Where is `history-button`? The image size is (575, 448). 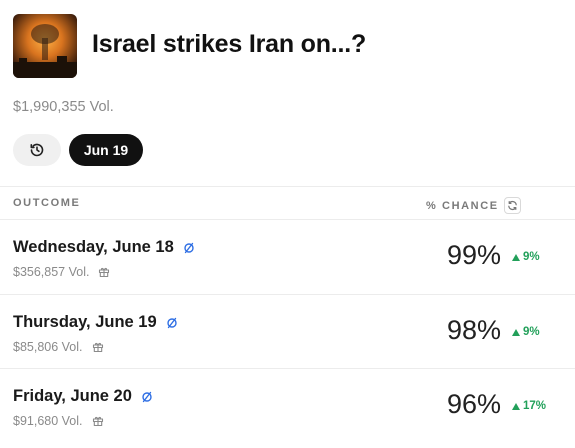
history-button is located at coordinates (37, 150).